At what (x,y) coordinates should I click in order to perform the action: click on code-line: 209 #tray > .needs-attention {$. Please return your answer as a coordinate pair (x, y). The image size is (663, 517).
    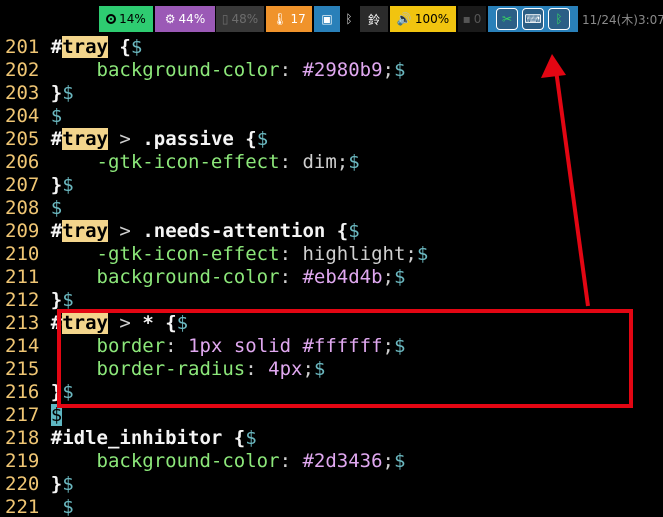
    Looking at the image, I should click on (182, 231).